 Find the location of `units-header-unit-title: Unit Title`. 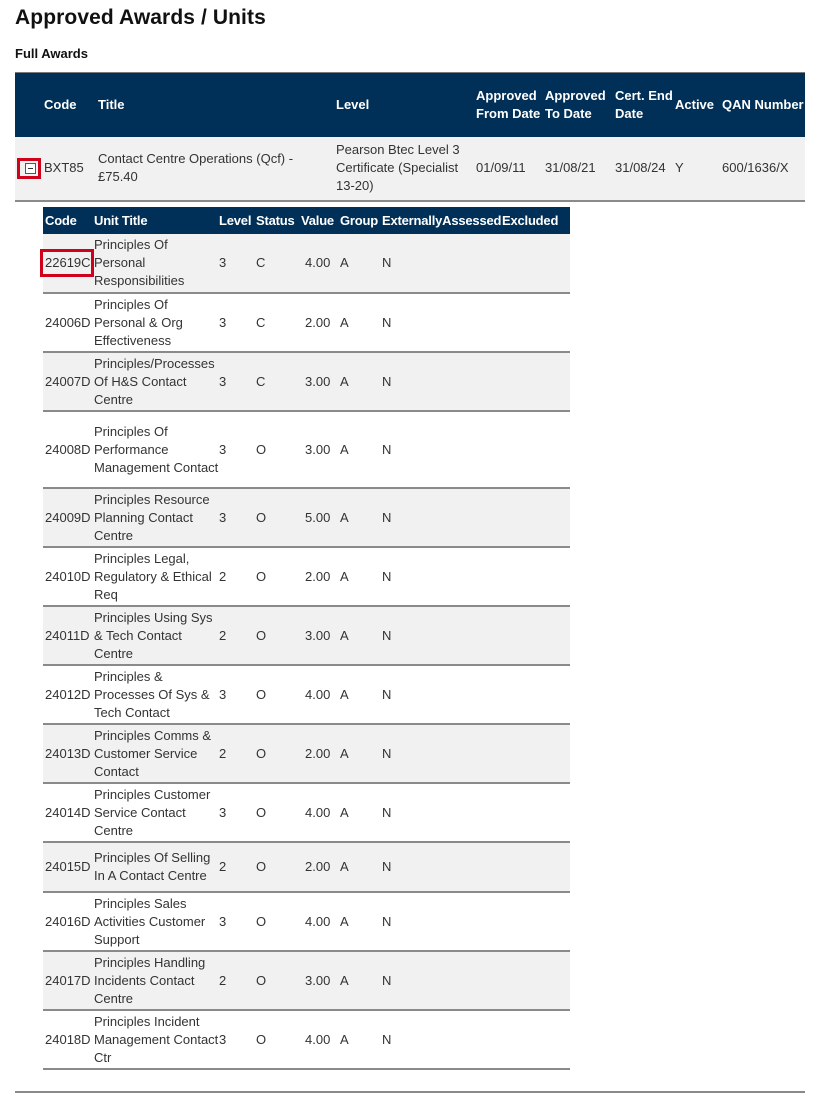

units-header-unit-title: Unit Title is located at coordinates (156, 220).